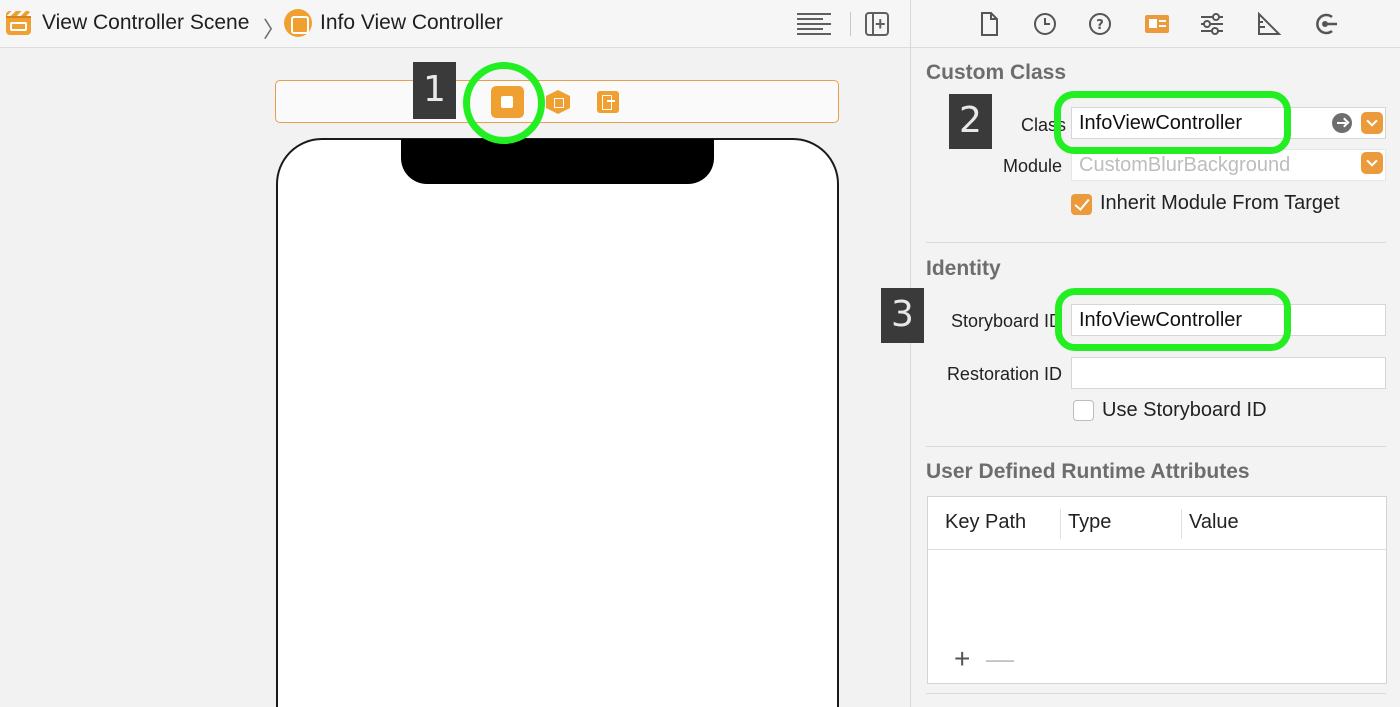 The width and height of the screenshot is (1400, 707). I want to click on help-icon: ?, so click(1100, 24).